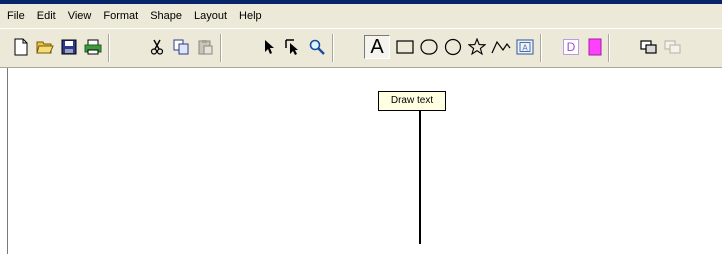 This screenshot has height=254, width=722. I want to click on copy-icon, so click(180, 47).